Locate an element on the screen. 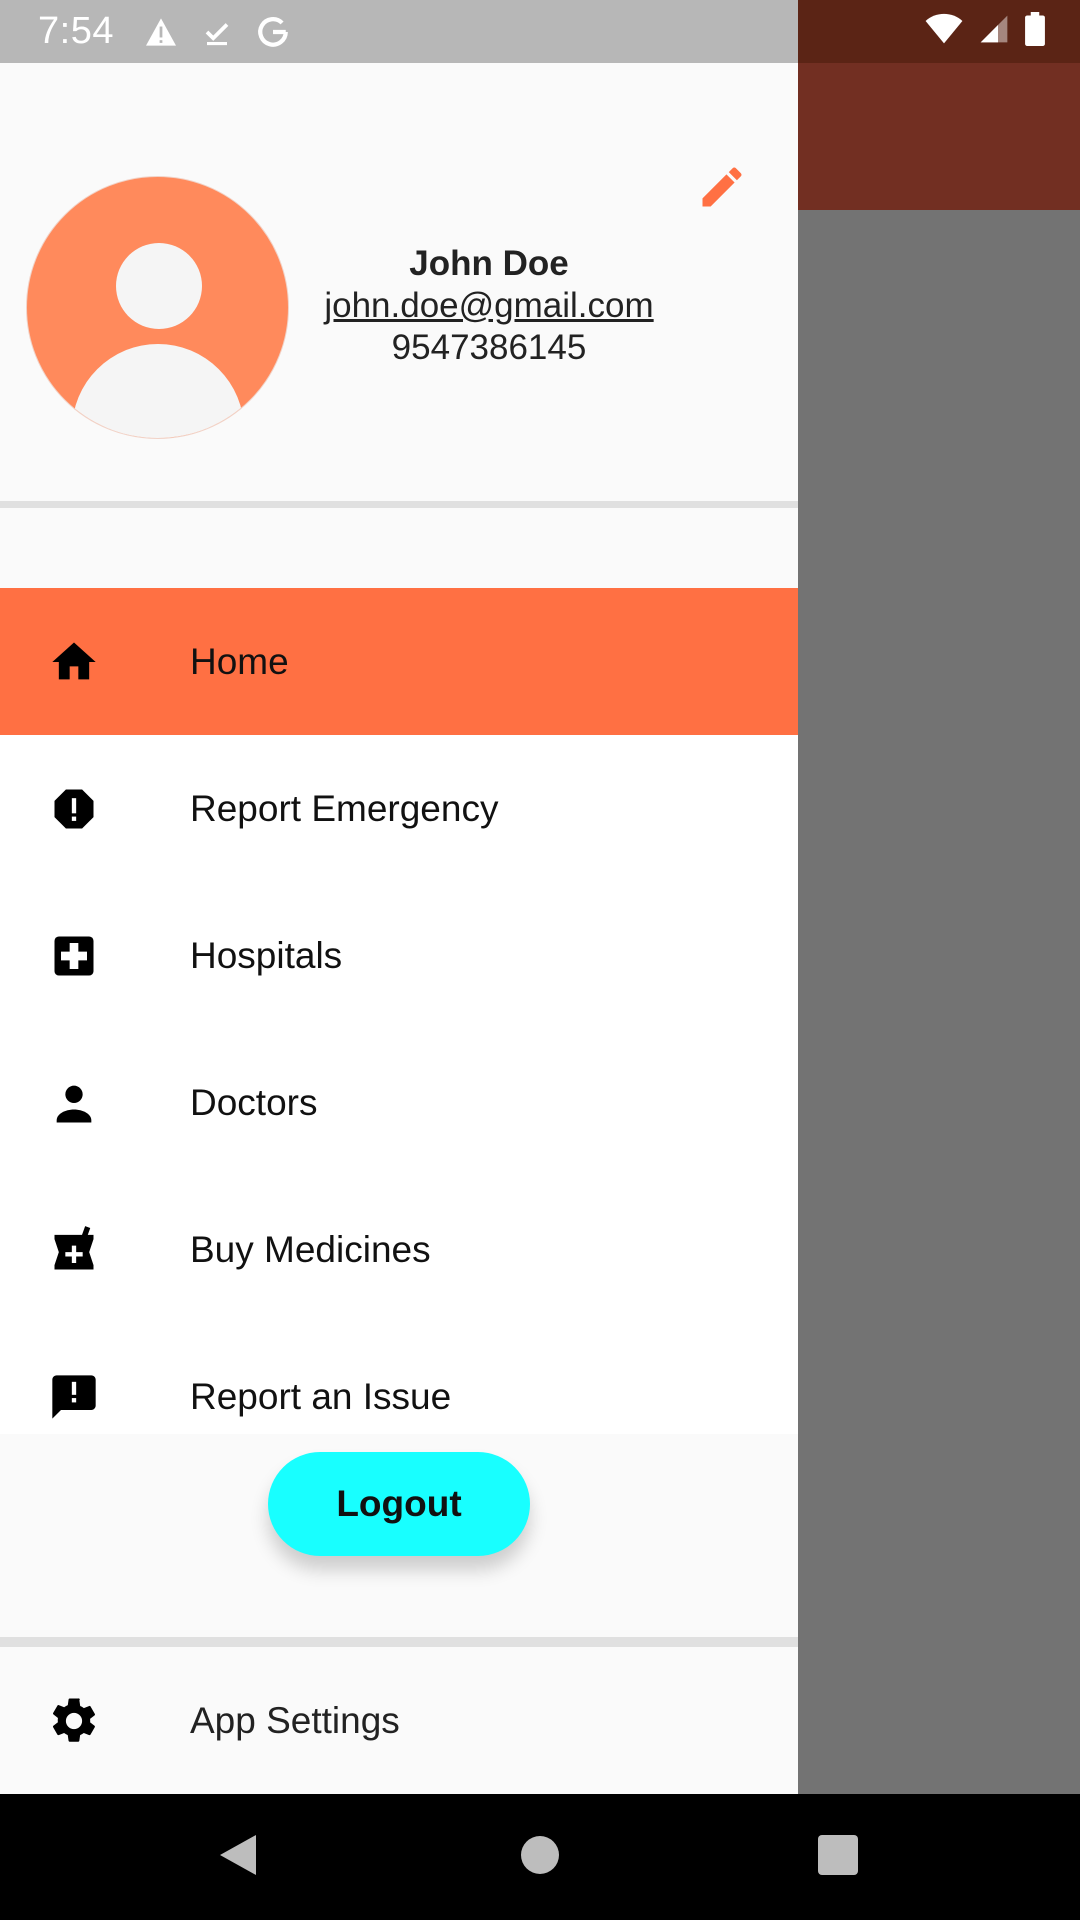  menu-item-buy-medicines: Buy Medicines is located at coordinates (399, 1249).